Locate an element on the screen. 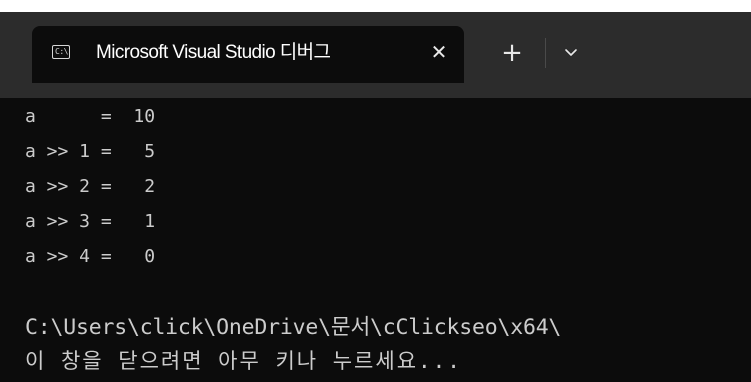 The width and height of the screenshot is (751, 382). tab-debug-console: C:\ Microsoft Visual Studio 디버그 ✕ is located at coordinates (248, 54).